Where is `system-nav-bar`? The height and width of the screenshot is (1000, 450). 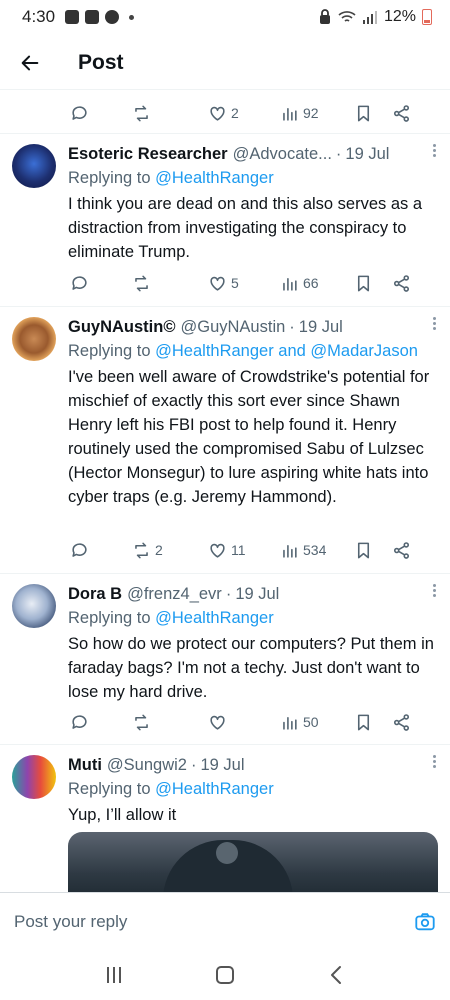 system-nav-bar is located at coordinates (225, 975).